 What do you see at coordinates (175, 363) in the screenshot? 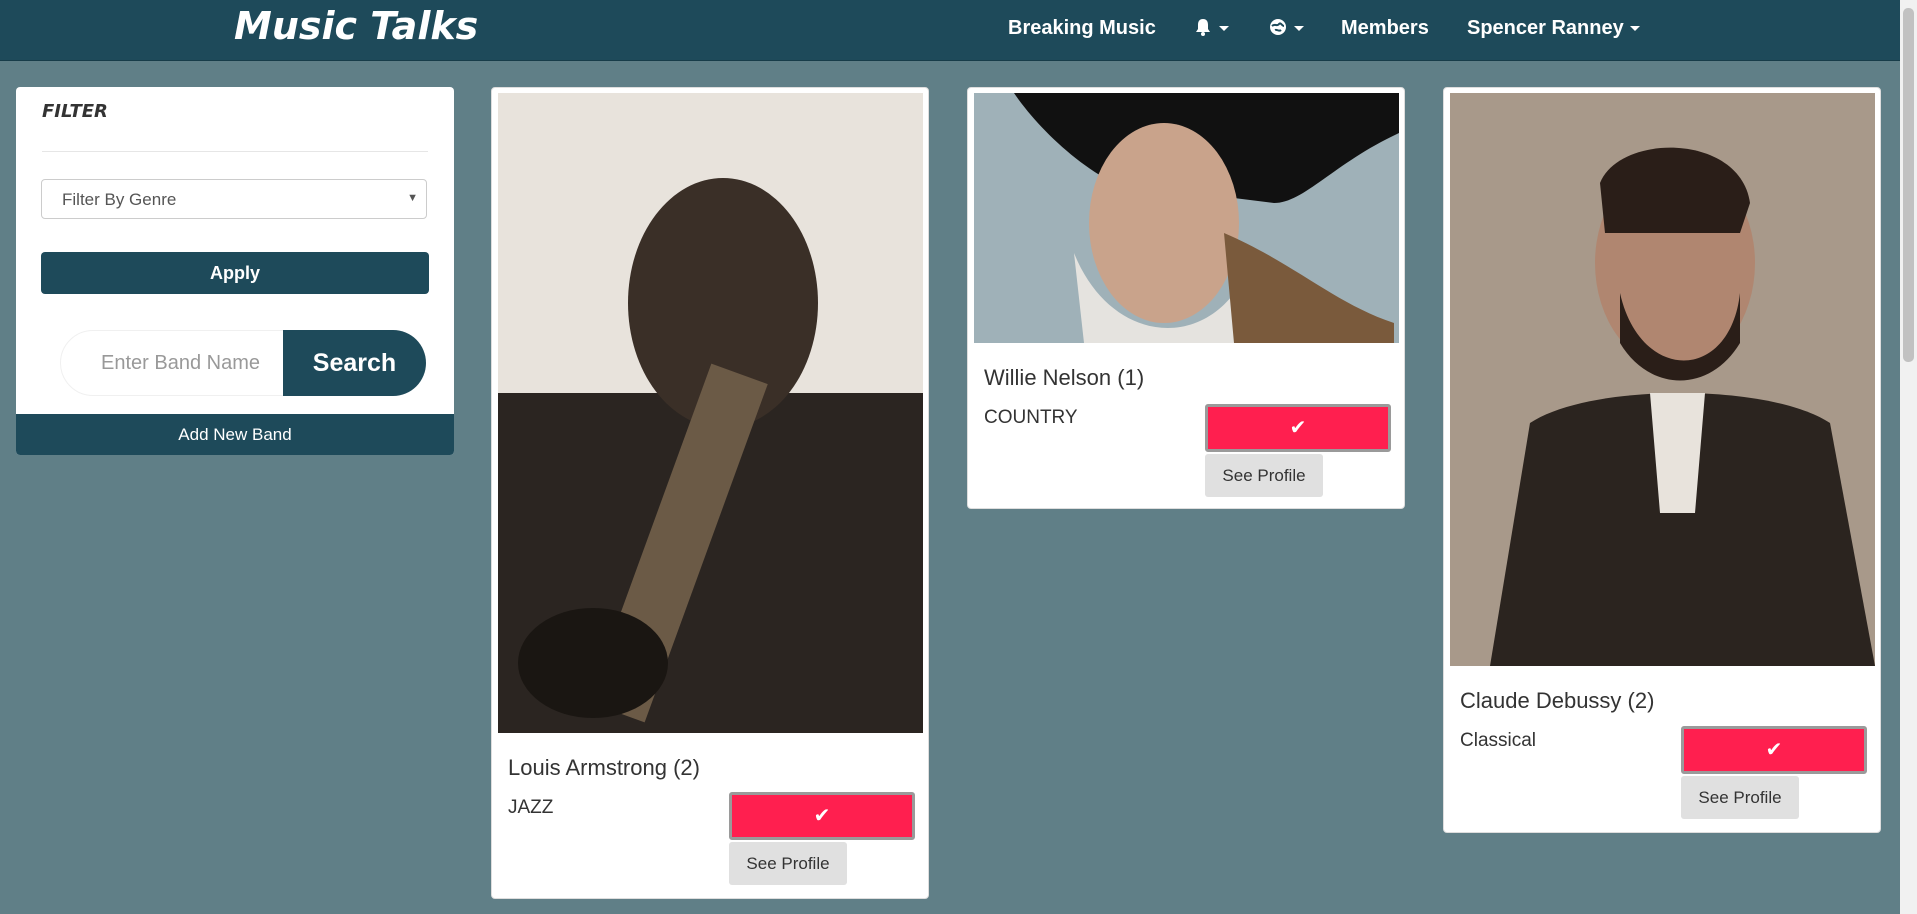
I see `band-name-input: Enter Band Name` at bounding box center [175, 363].